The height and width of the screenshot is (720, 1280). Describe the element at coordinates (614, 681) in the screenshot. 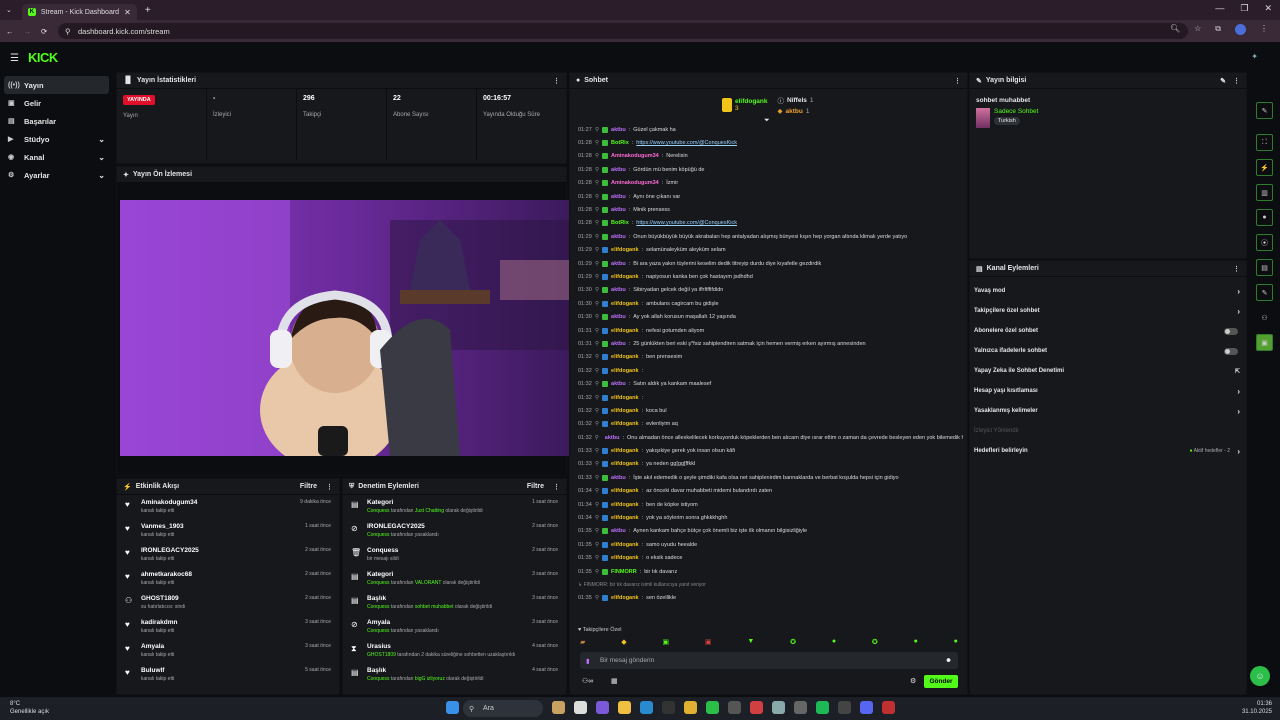

I see `calendar-icon: ▦` at that location.